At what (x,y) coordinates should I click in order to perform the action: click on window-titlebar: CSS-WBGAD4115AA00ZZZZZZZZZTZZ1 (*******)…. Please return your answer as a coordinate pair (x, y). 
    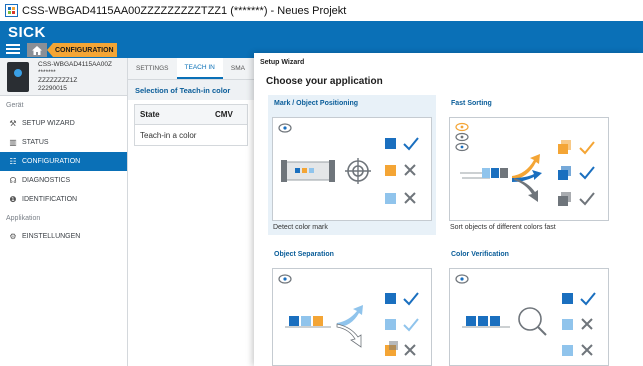
    Looking at the image, I should click on (321, 10).